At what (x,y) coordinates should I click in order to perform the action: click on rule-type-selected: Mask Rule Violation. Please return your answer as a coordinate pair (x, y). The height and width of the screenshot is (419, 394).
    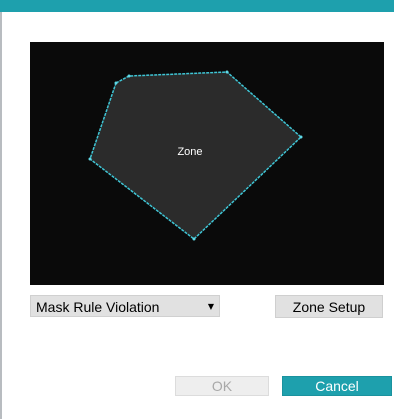
    Looking at the image, I should click on (98, 307).